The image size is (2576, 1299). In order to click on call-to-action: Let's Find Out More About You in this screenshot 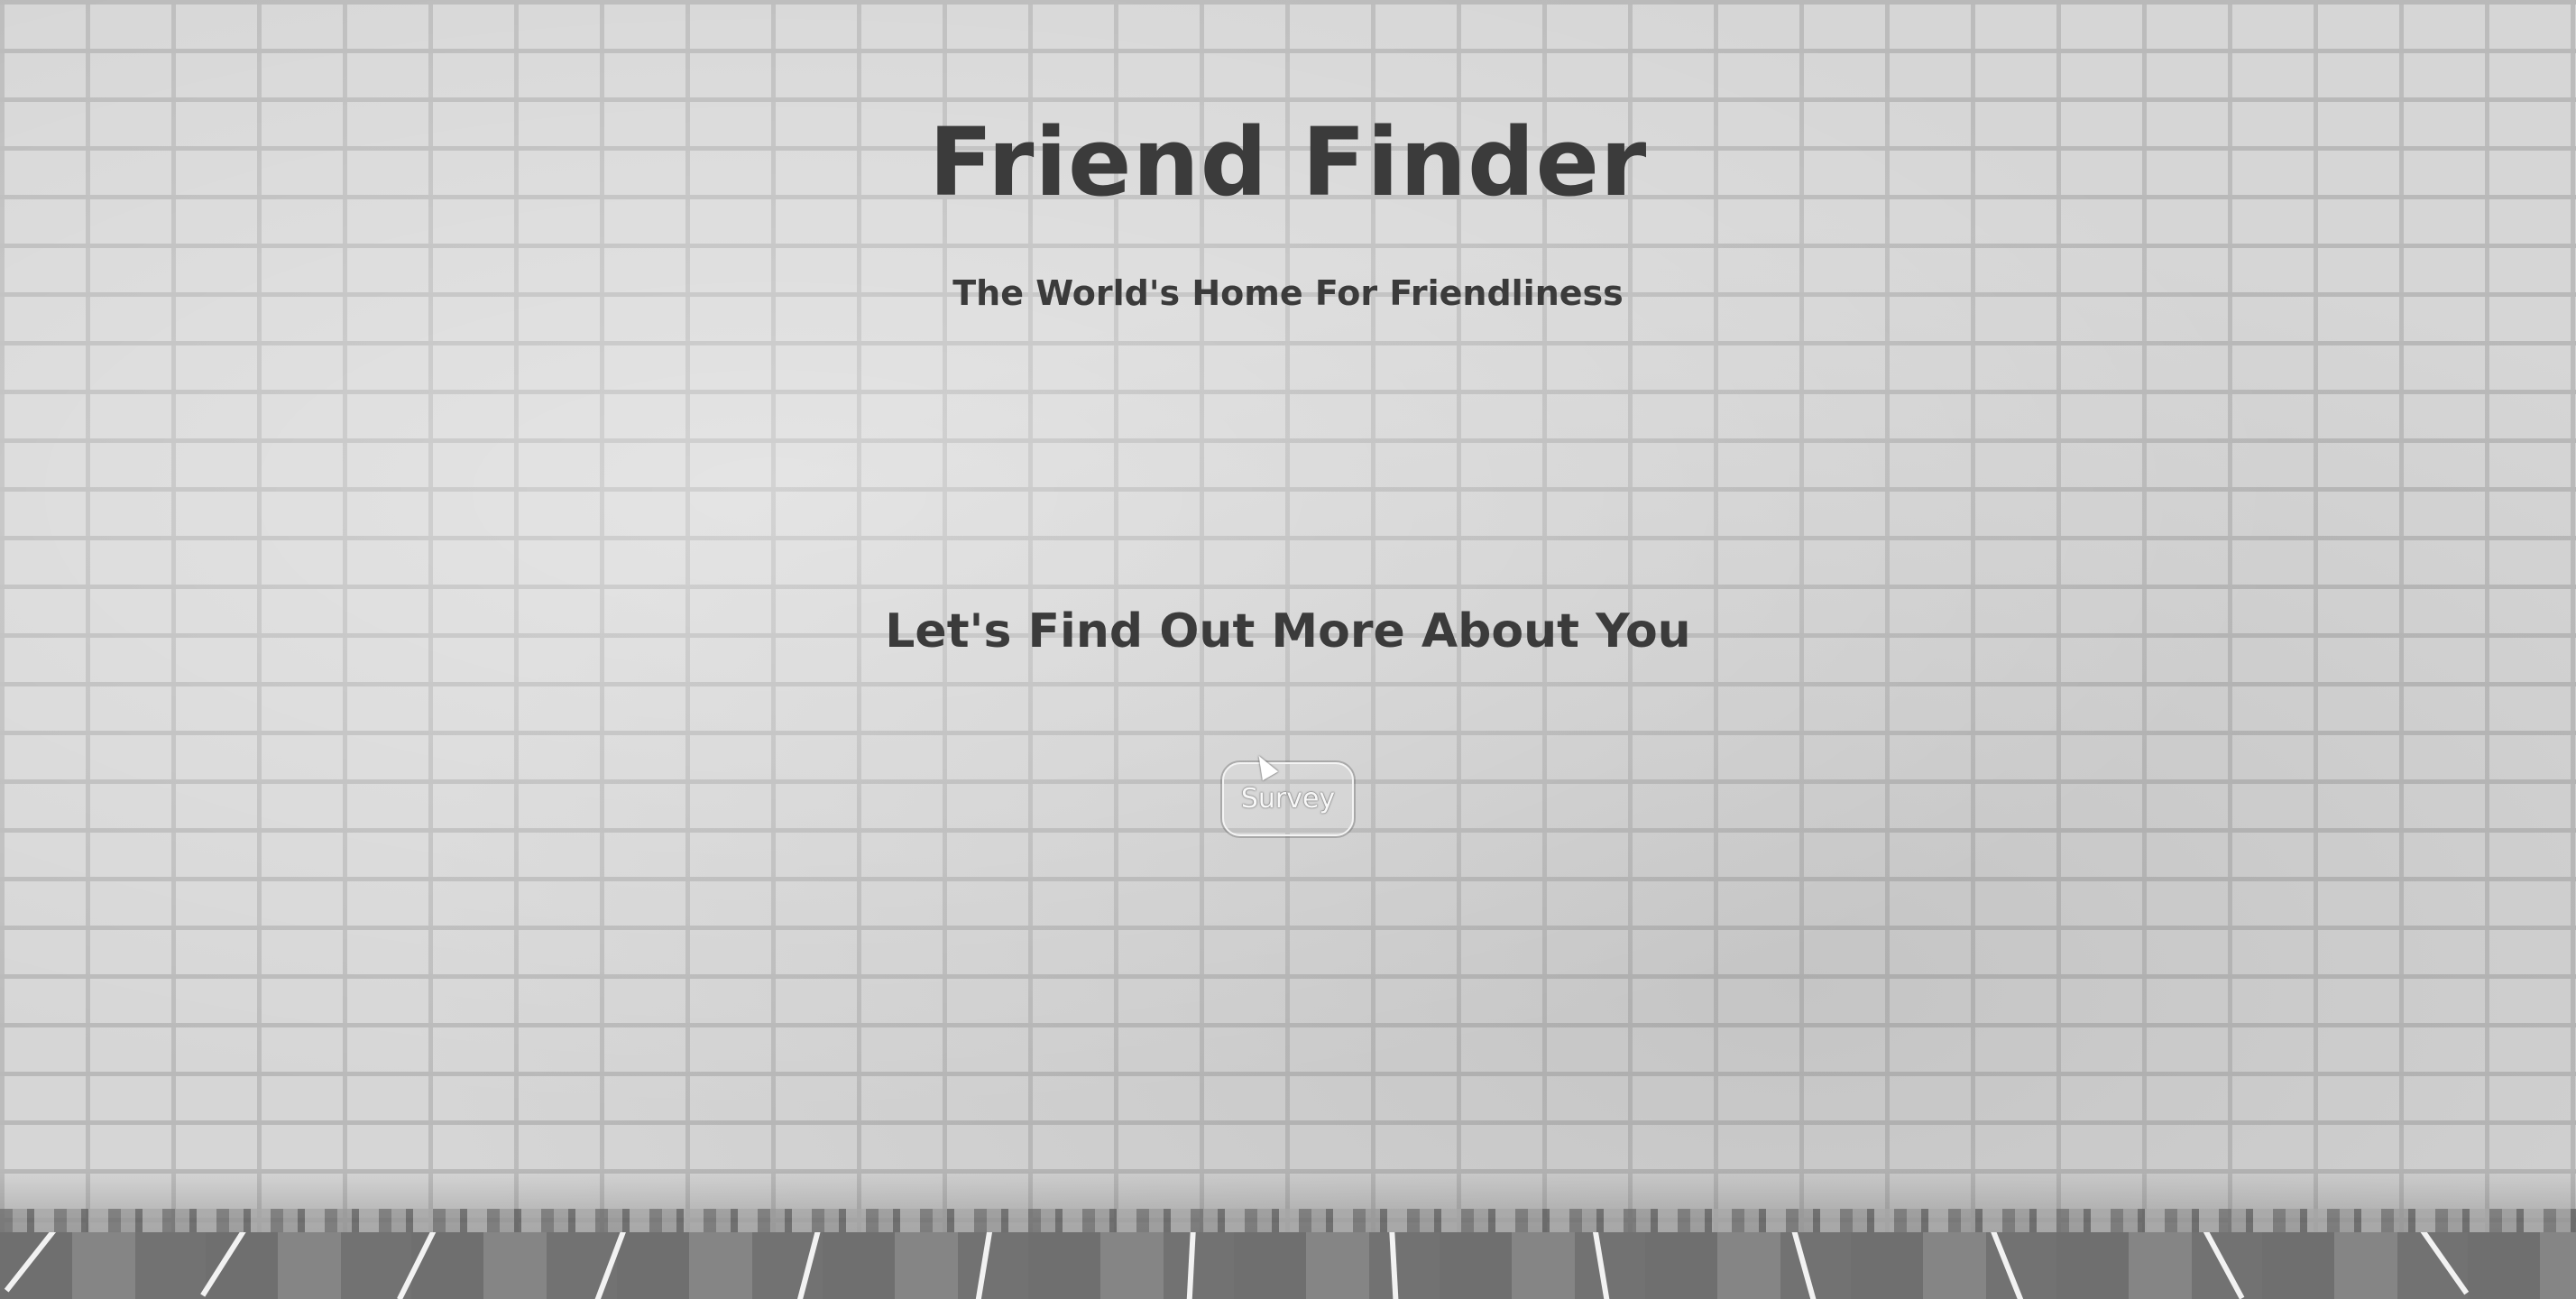, I will do `click(1288, 631)`.